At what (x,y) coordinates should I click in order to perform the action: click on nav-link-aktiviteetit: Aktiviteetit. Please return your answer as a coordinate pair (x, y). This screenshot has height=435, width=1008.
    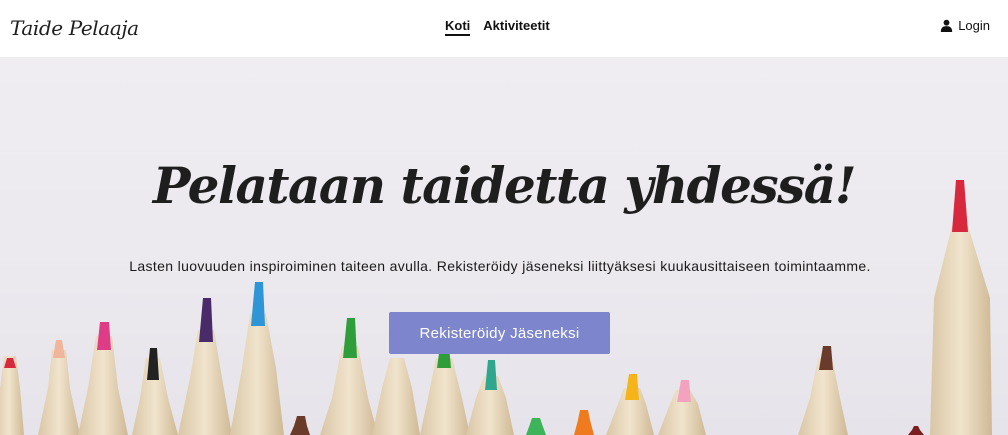
    Looking at the image, I should click on (516, 27).